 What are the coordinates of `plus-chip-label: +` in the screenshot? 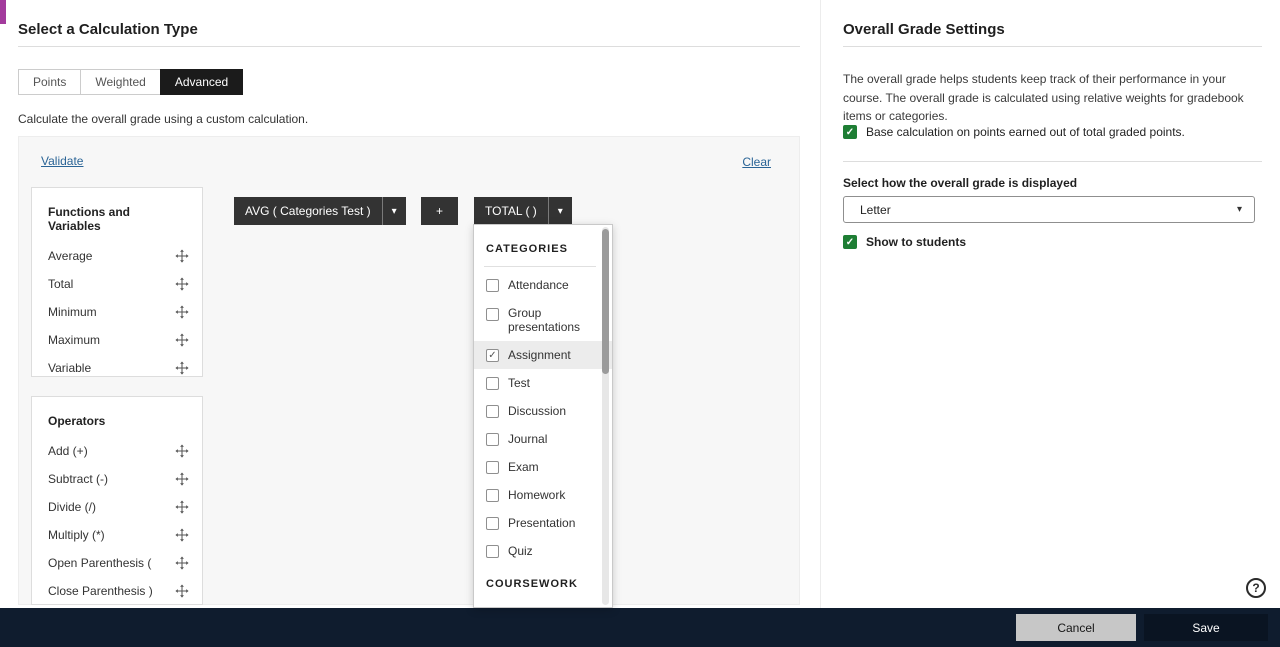 It's located at (439, 211).